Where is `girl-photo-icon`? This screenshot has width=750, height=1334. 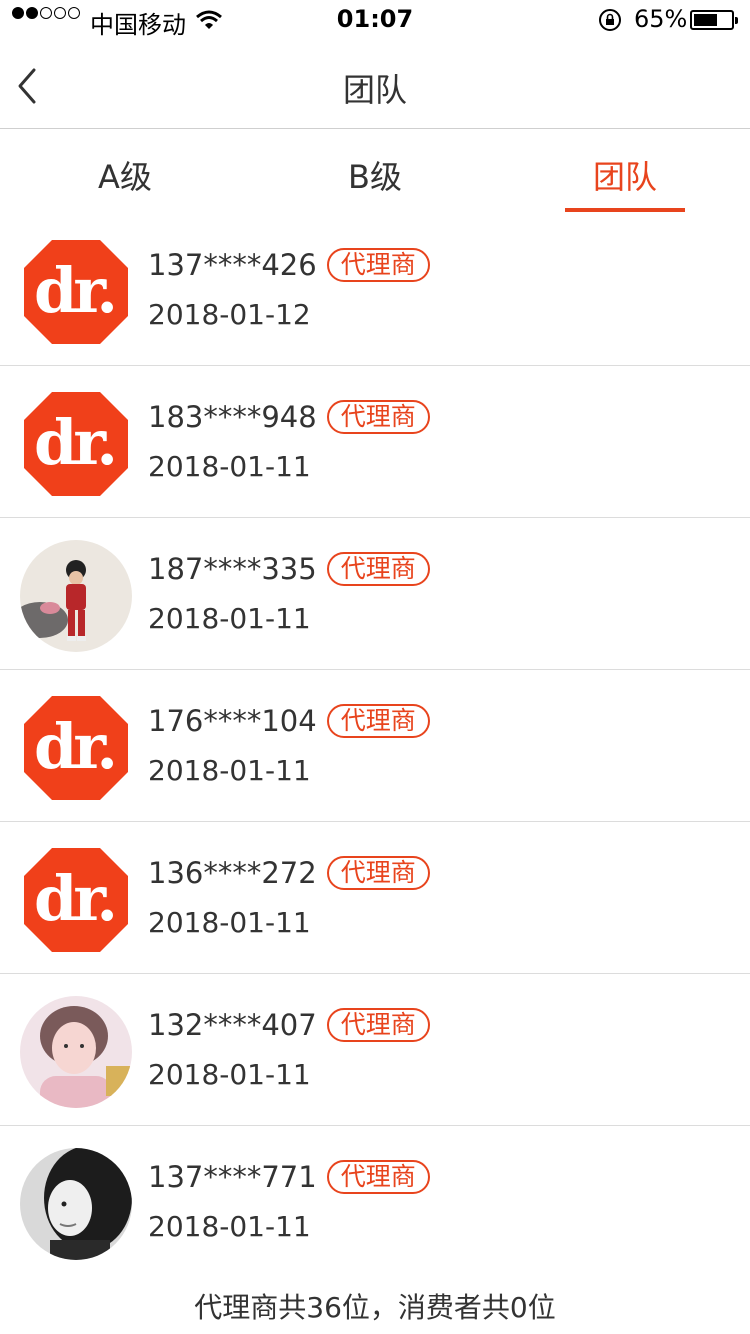
girl-photo-icon is located at coordinates (76, 1052).